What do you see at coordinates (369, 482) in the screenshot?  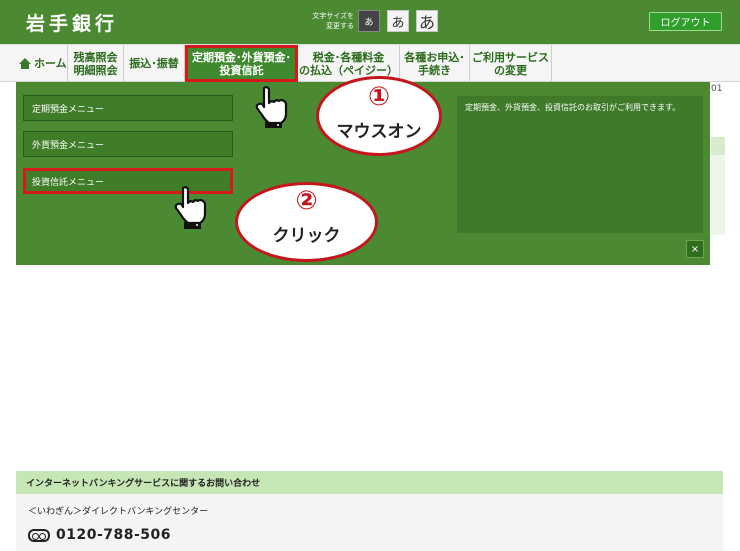 I see `contact-heading: インターネットバンキングサービスに関するお問い合わせ` at bounding box center [369, 482].